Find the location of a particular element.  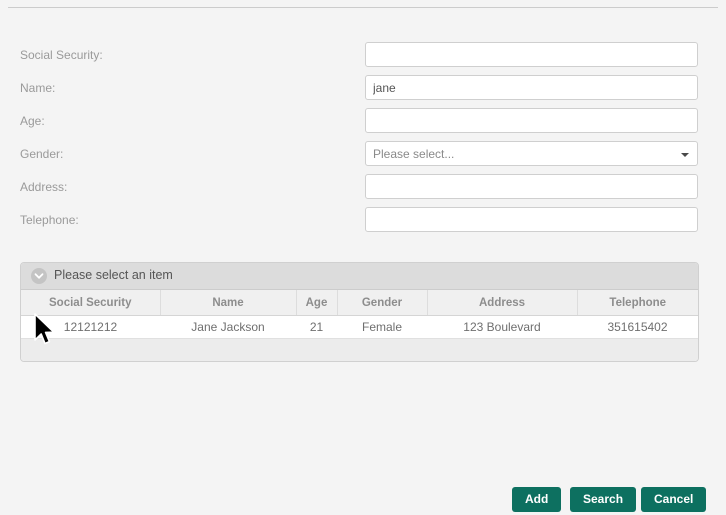

telephone-input is located at coordinates (531, 219).